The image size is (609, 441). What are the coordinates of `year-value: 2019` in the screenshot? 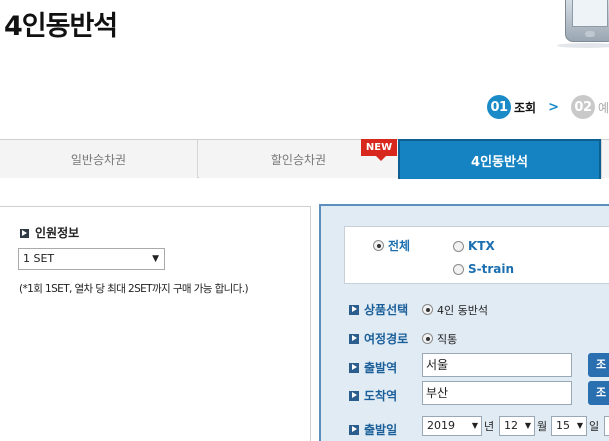 It's located at (441, 425).